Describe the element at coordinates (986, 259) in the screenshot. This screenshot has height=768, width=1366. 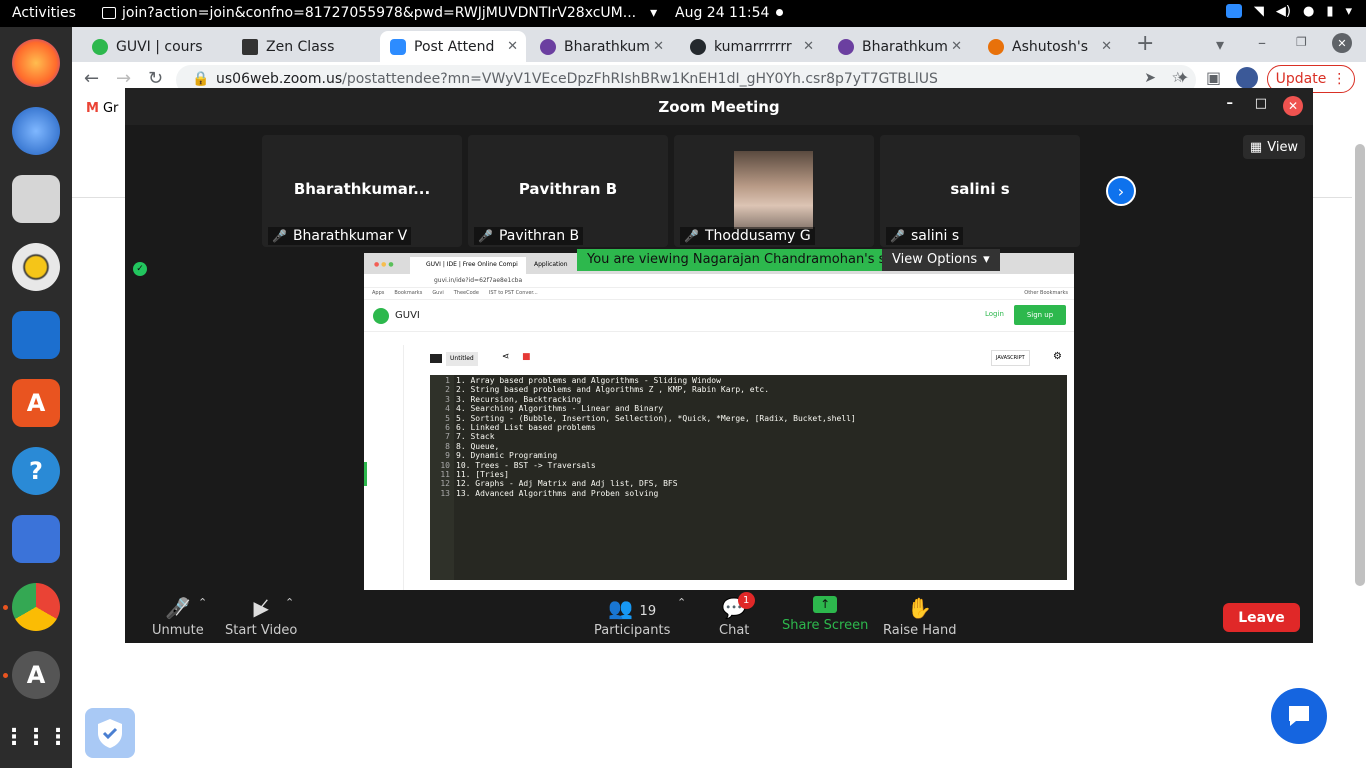
I see `chevron-down-icon: ▾` at that location.